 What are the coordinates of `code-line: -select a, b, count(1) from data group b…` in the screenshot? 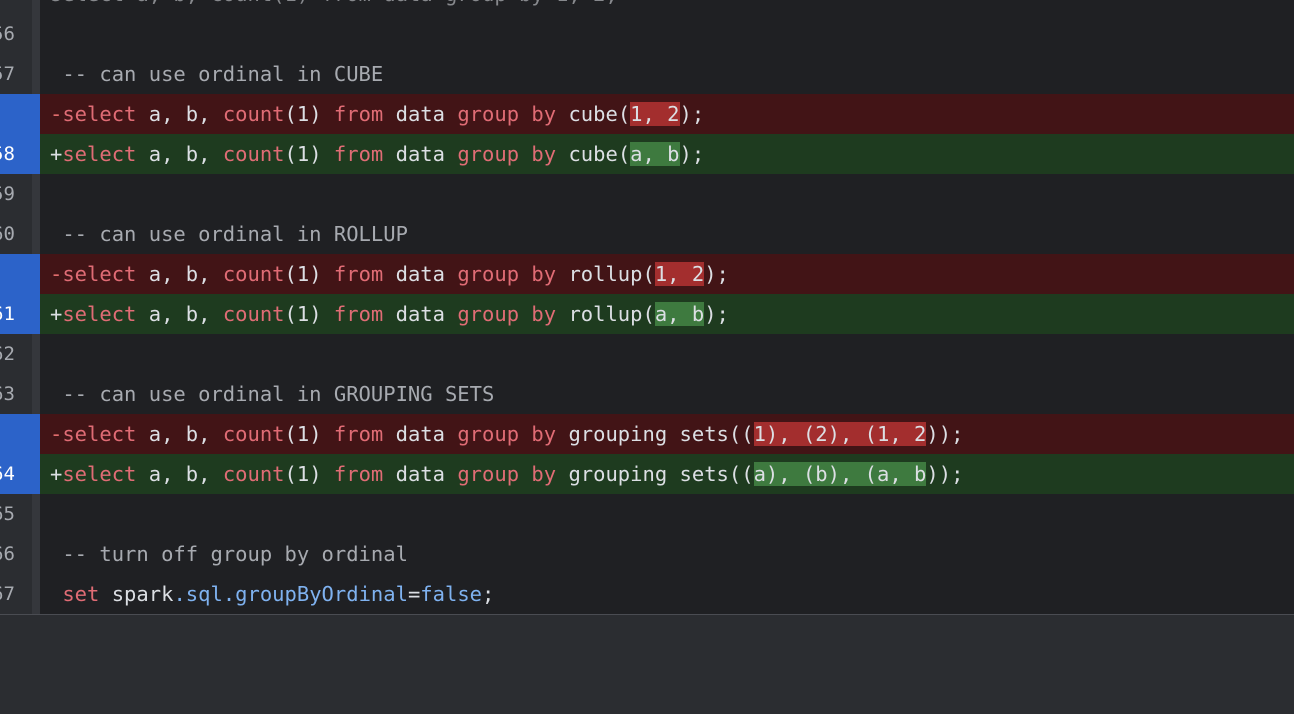 It's located at (667, 434).